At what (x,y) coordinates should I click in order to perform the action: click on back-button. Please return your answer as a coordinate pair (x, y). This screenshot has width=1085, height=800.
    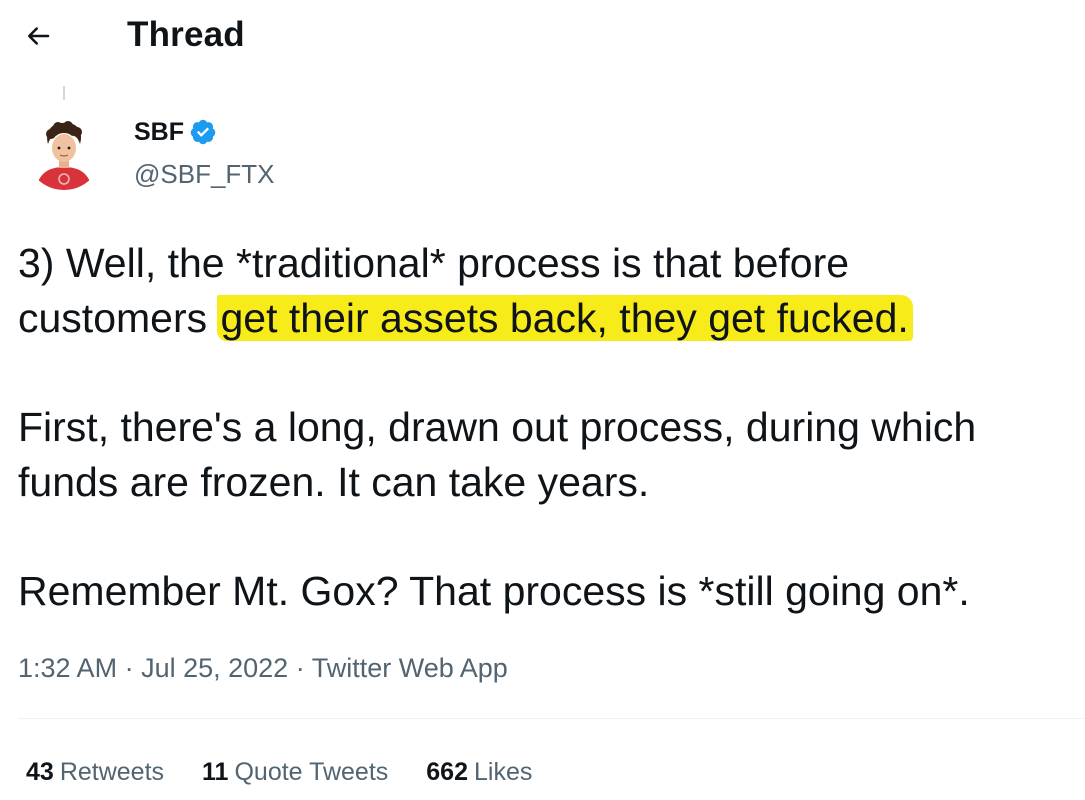
    Looking at the image, I should click on (38, 36).